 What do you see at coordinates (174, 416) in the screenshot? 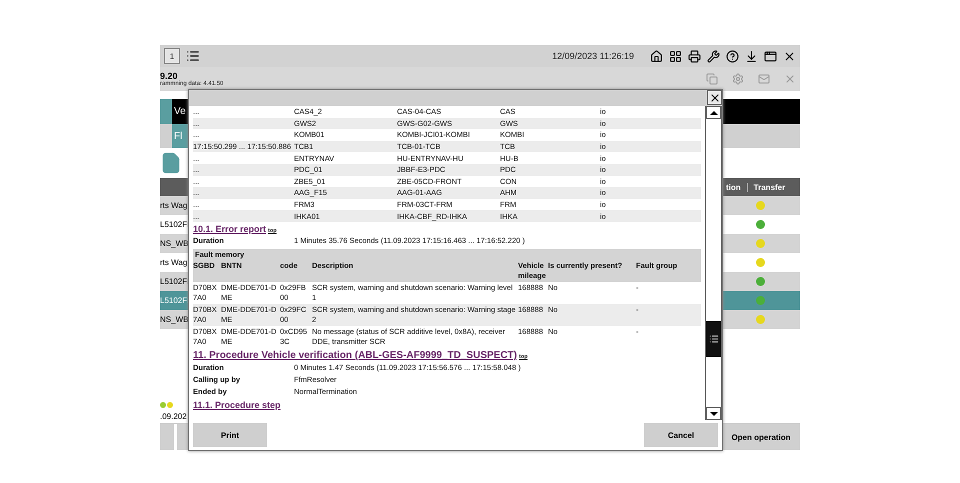
I see `date-text: .09.202` at bounding box center [174, 416].